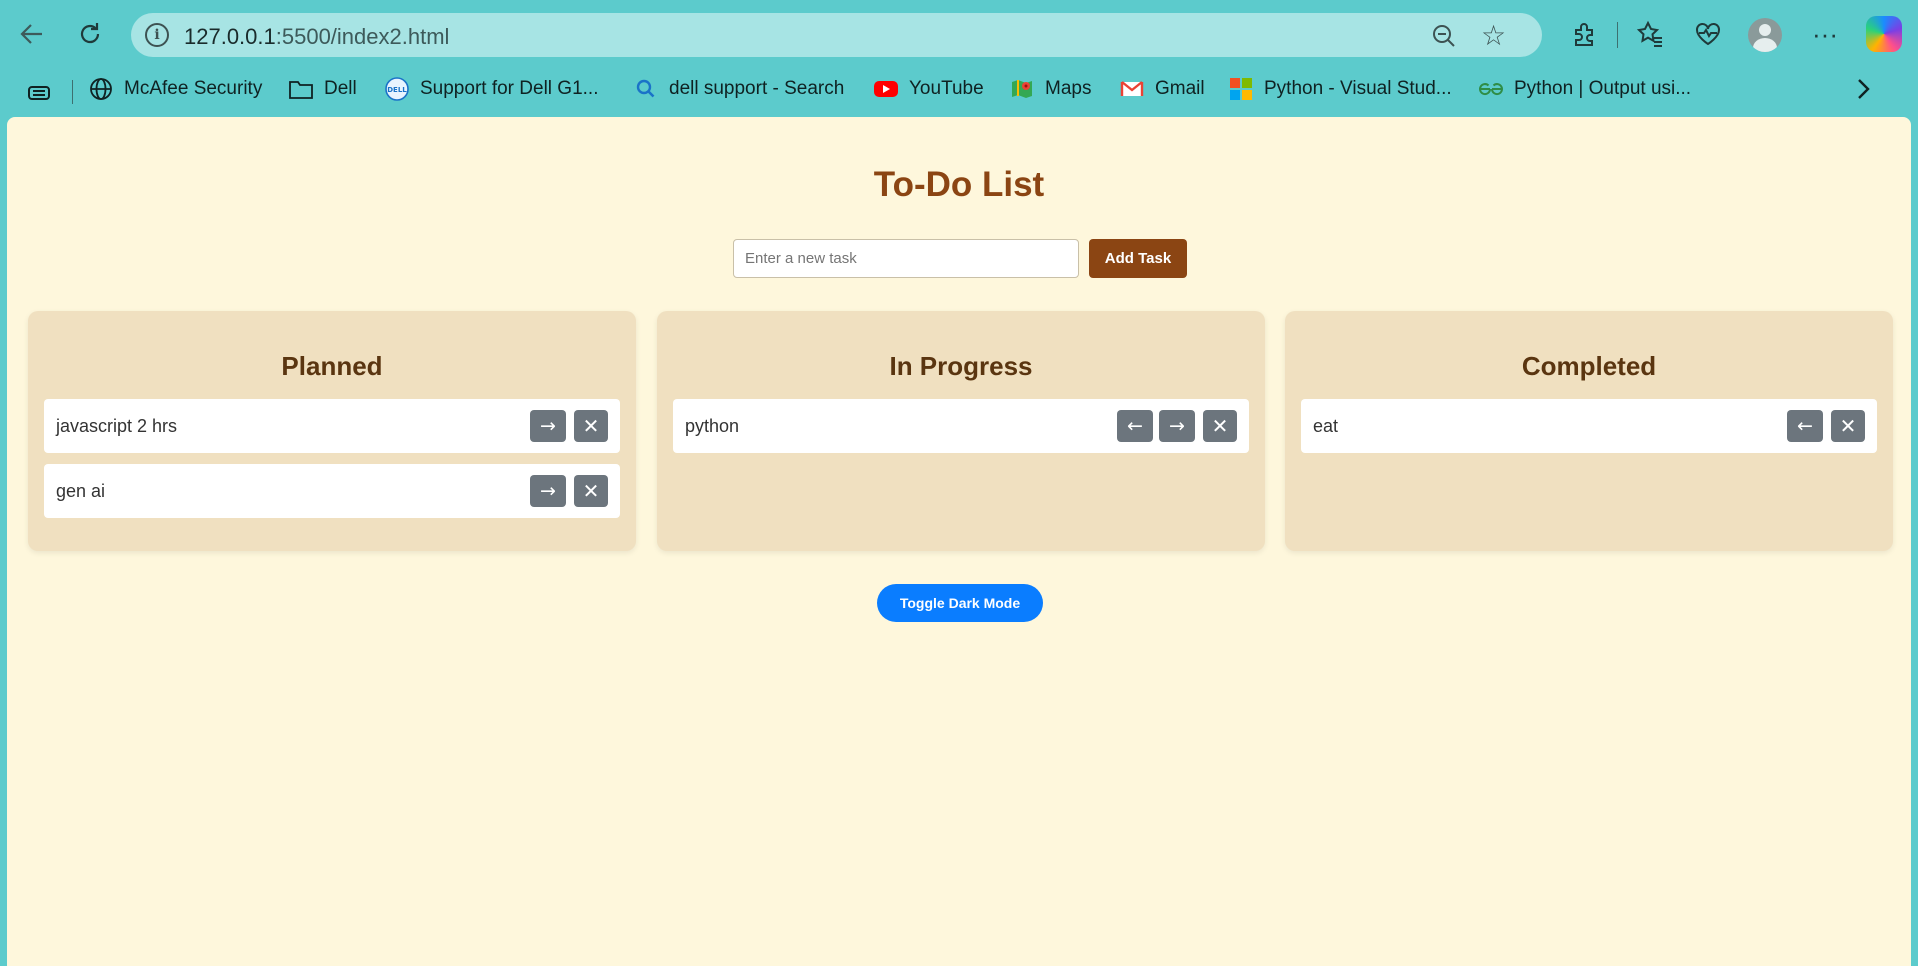 The width and height of the screenshot is (1918, 966). What do you see at coordinates (1589, 426) in the screenshot?
I see `task-item: eat ← ✕` at bounding box center [1589, 426].